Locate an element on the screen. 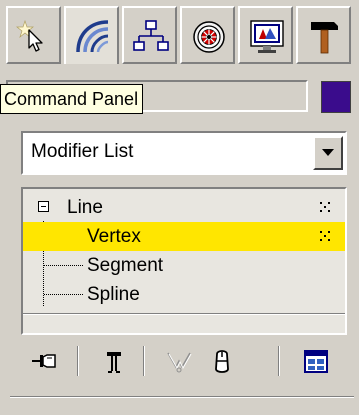  make-unique-icon is located at coordinates (179, 362).